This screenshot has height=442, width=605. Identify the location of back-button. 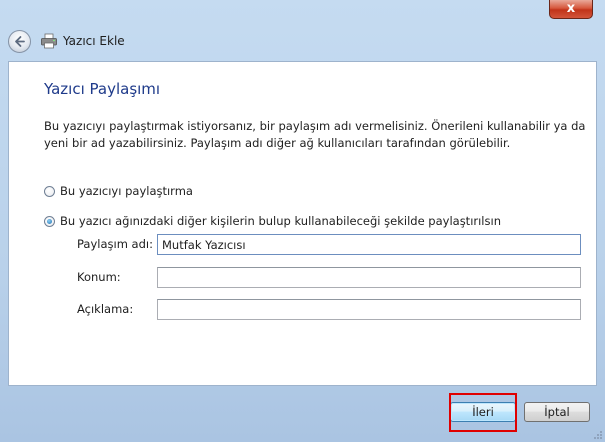
(19, 41).